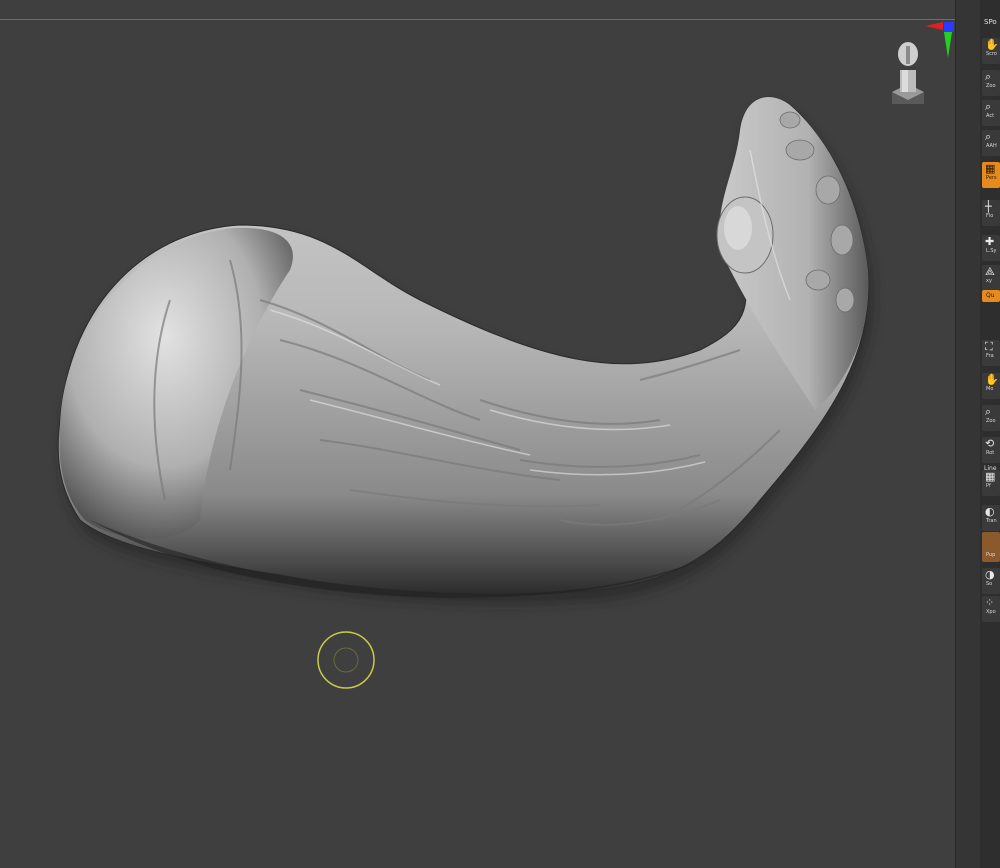 This screenshot has width=1000, height=868. Describe the element at coordinates (990, 356) in the screenshot. I see `tool-label: Fra` at that location.